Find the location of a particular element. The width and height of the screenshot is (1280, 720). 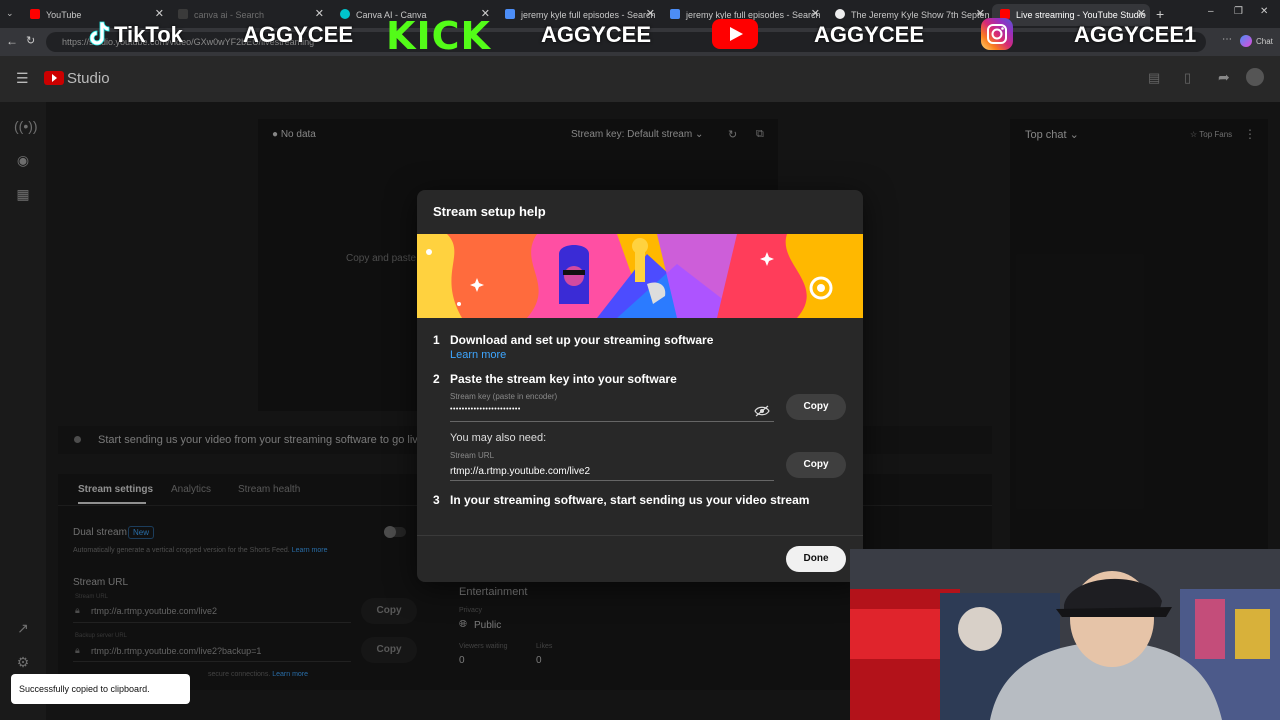

stream-key-underline is located at coordinates (612, 421).